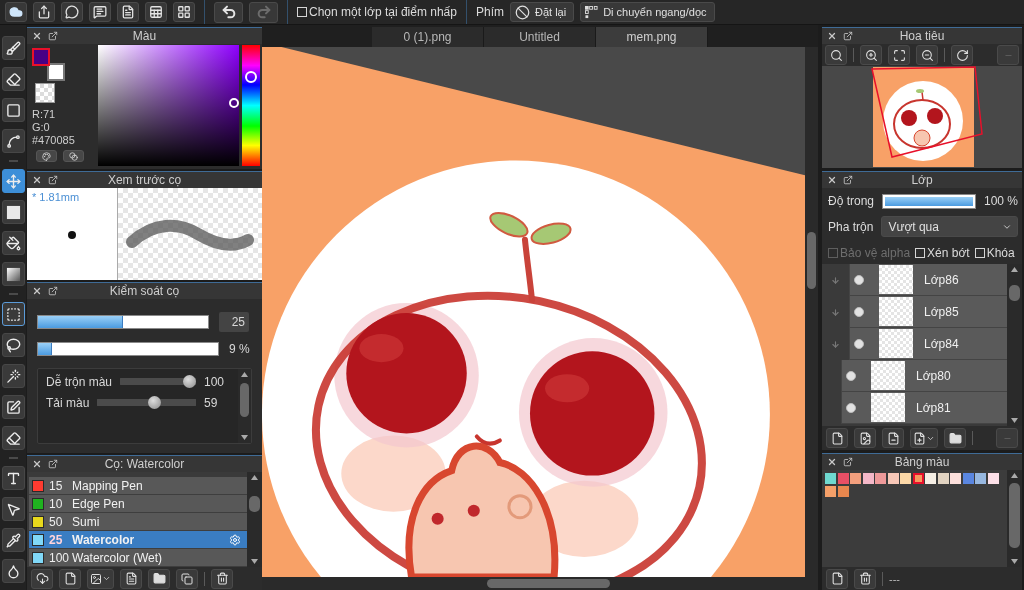 The height and width of the screenshot is (590, 1024). Describe the element at coordinates (13, 540) in the screenshot. I see `eyedropper-tool` at that location.